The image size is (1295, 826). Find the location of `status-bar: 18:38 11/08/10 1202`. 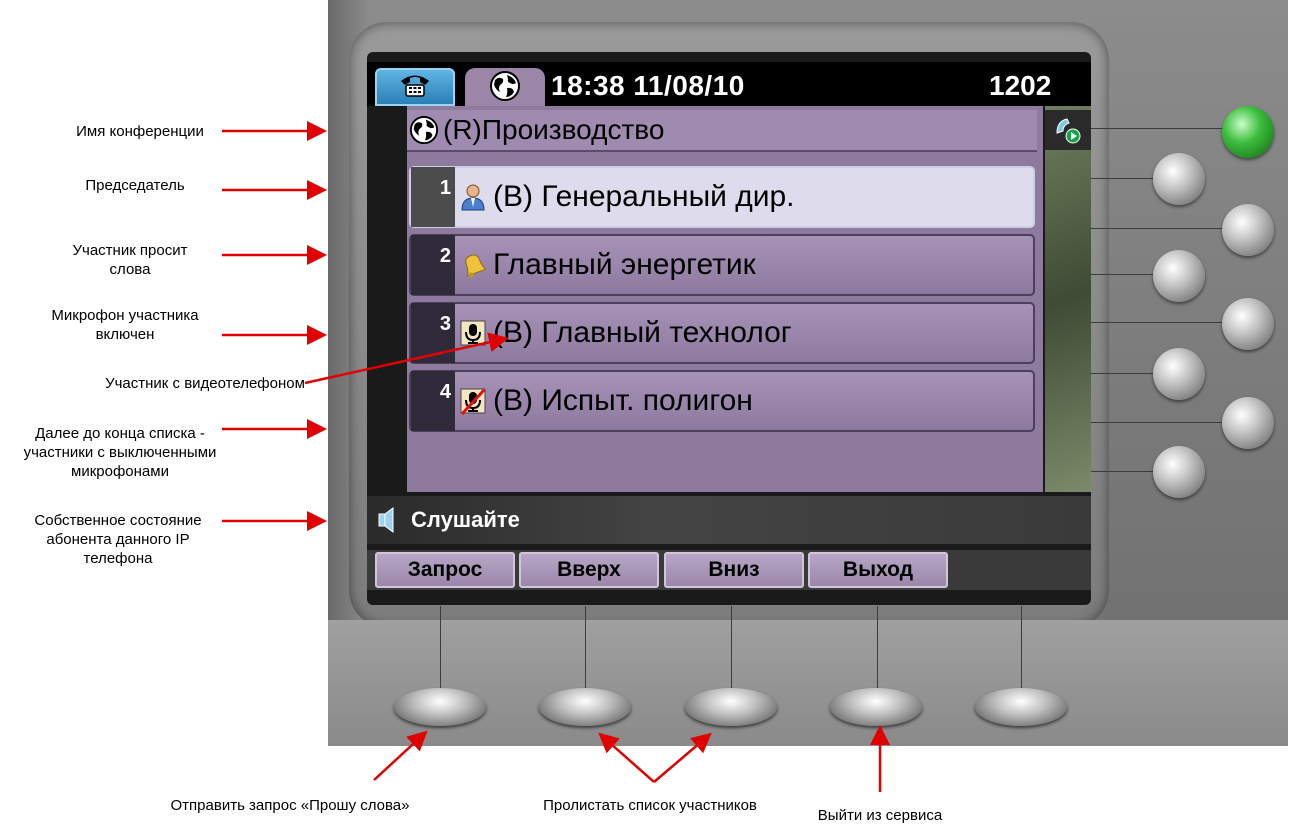

status-bar: 18:38 11/08/10 1202 is located at coordinates (729, 85).